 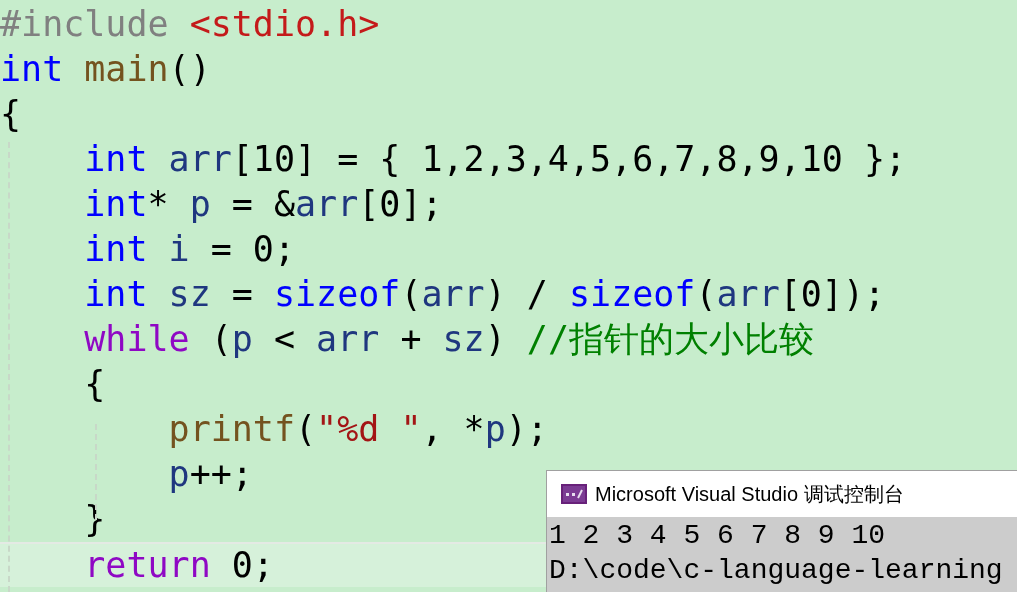 I want to click on code-line: int main(), so click(x=105, y=69).